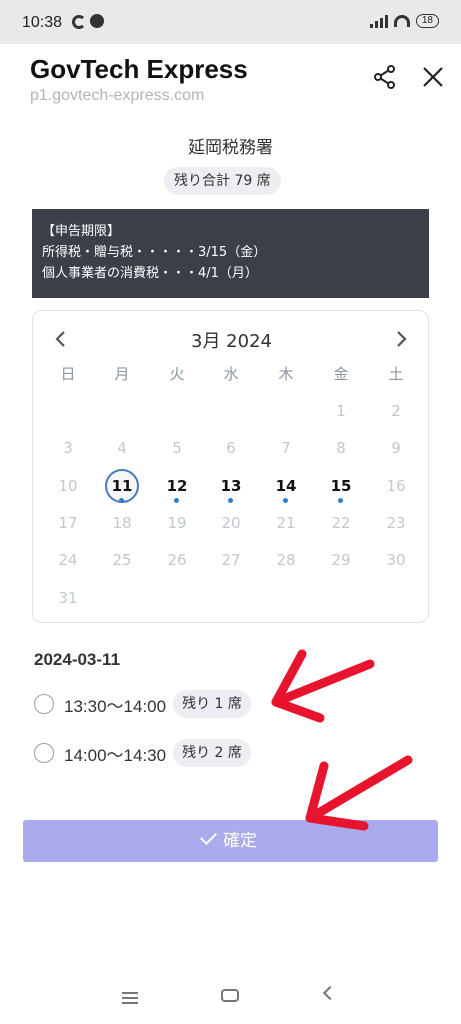 Image resolution: width=461 pixels, height=1024 pixels. What do you see at coordinates (212, 753) in the screenshot?
I see `time-slot-remaining-badge: 残り 2 席` at bounding box center [212, 753].